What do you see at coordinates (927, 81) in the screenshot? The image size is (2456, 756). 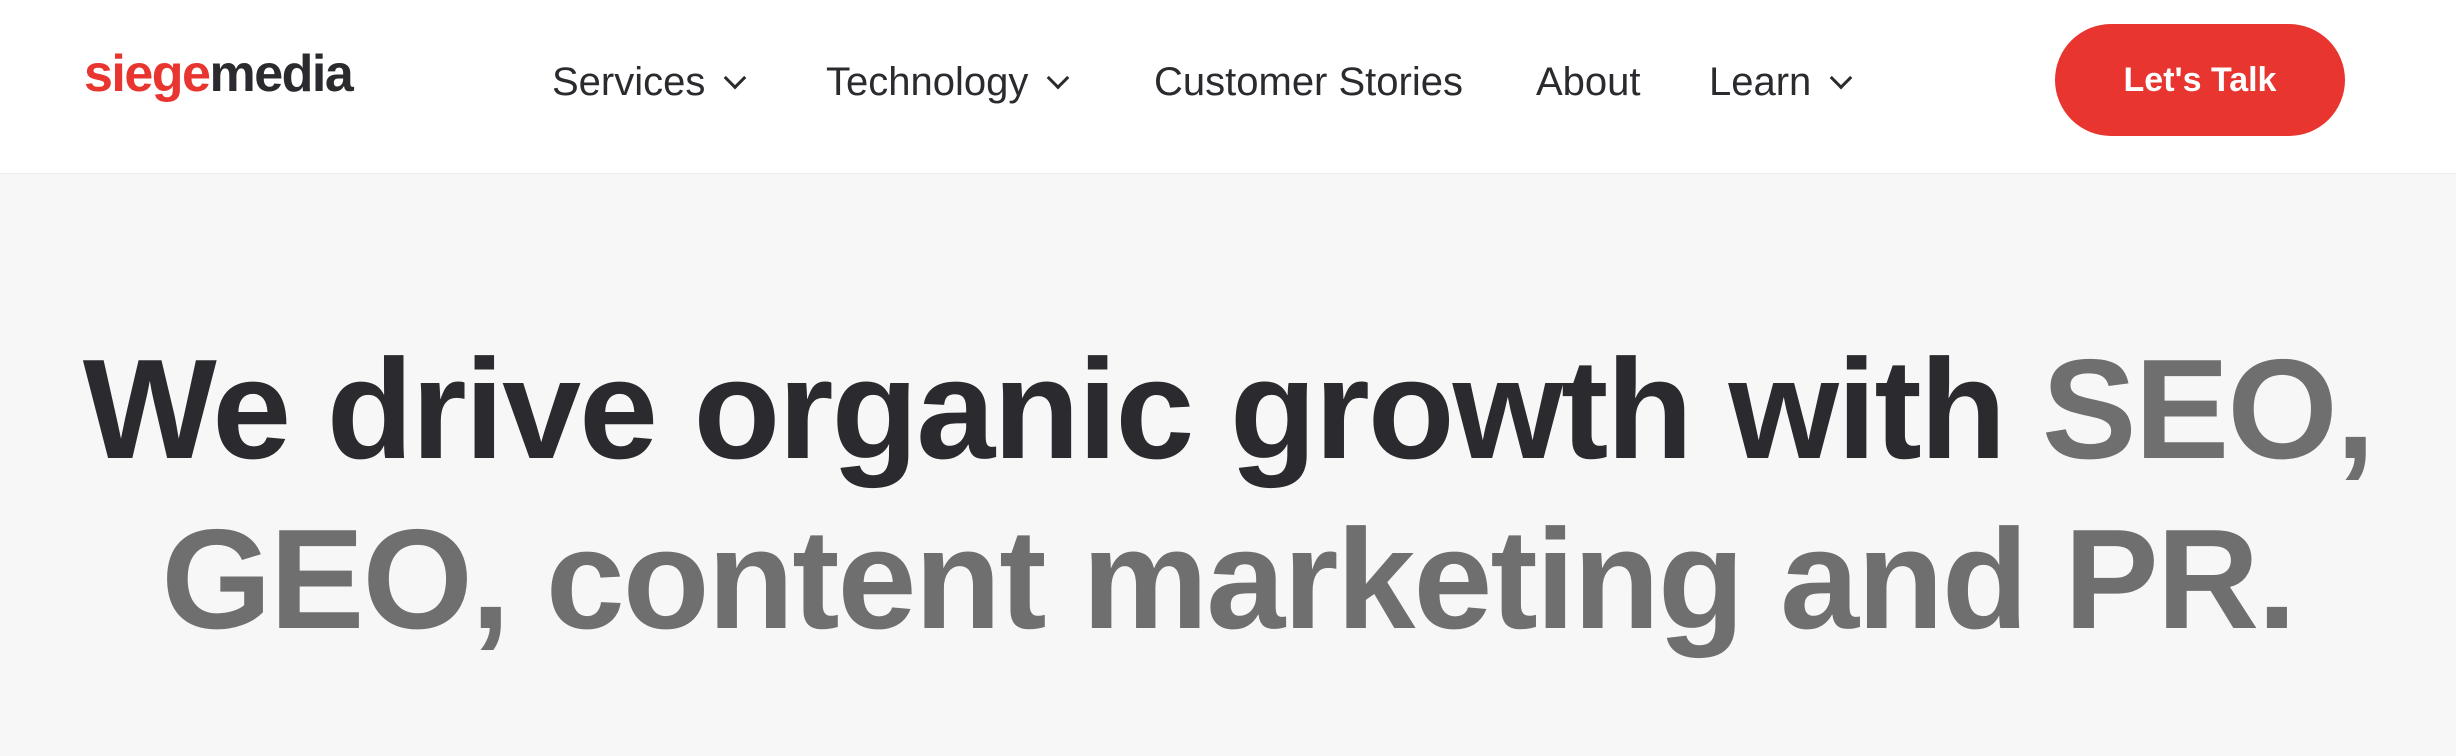 I see `nav-item-label: Technology` at bounding box center [927, 81].